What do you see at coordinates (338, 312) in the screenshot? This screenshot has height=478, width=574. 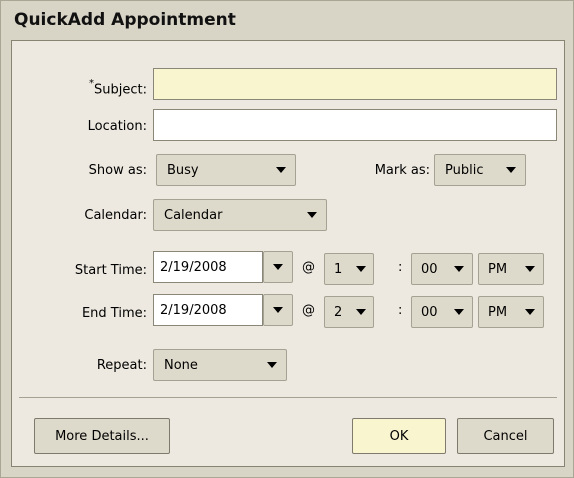 I see `end-hour-value: 2` at bounding box center [338, 312].